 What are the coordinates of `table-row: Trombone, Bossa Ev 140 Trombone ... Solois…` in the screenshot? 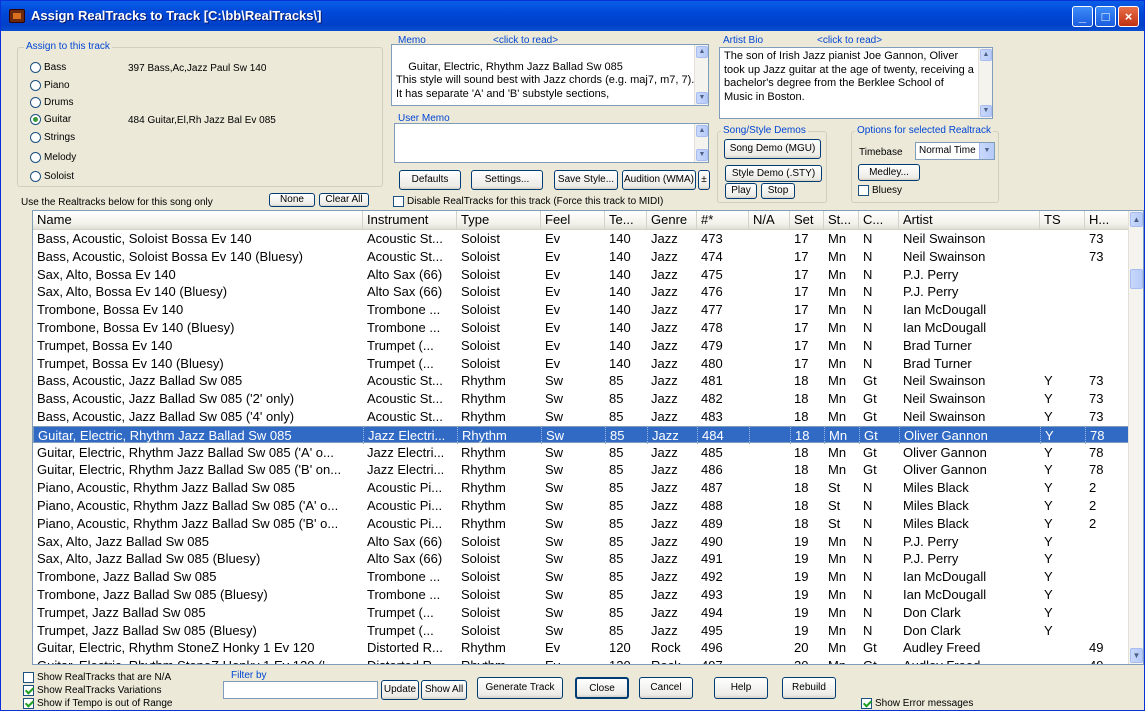 It's located at (581, 309).